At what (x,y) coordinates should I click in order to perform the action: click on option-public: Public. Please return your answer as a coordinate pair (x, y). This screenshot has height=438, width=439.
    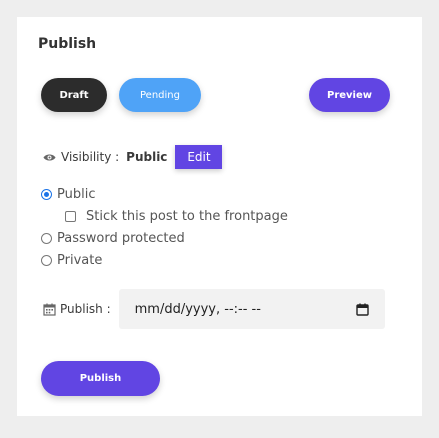
    Looking at the image, I should click on (68, 194).